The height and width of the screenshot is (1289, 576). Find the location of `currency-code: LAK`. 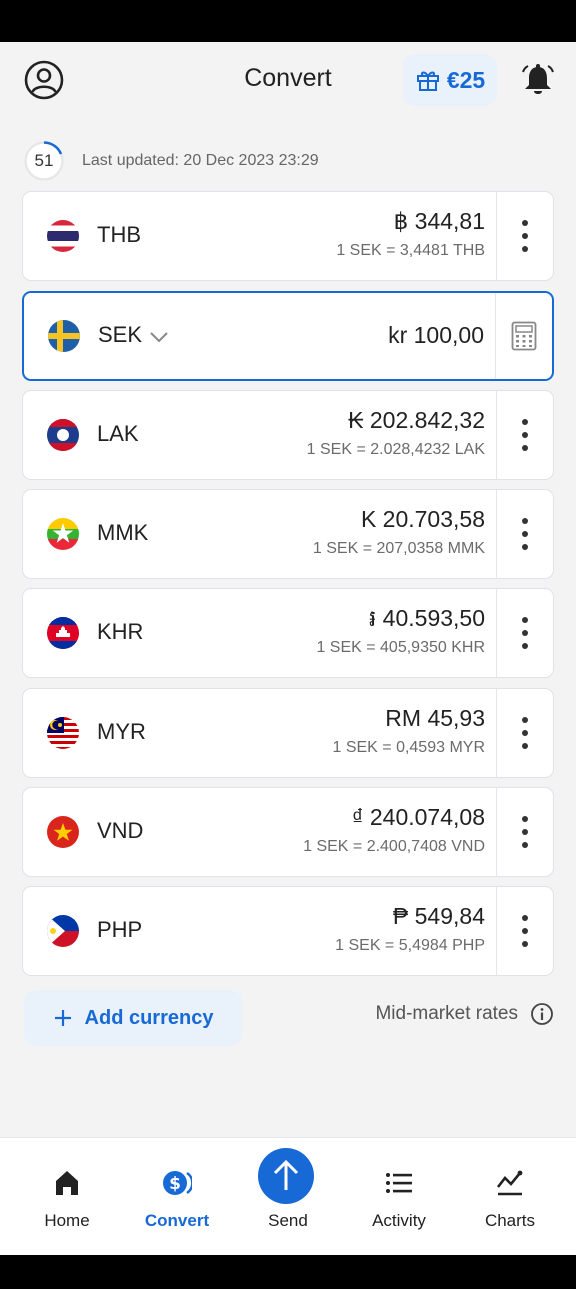

currency-code: LAK is located at coordinates (118, 433).